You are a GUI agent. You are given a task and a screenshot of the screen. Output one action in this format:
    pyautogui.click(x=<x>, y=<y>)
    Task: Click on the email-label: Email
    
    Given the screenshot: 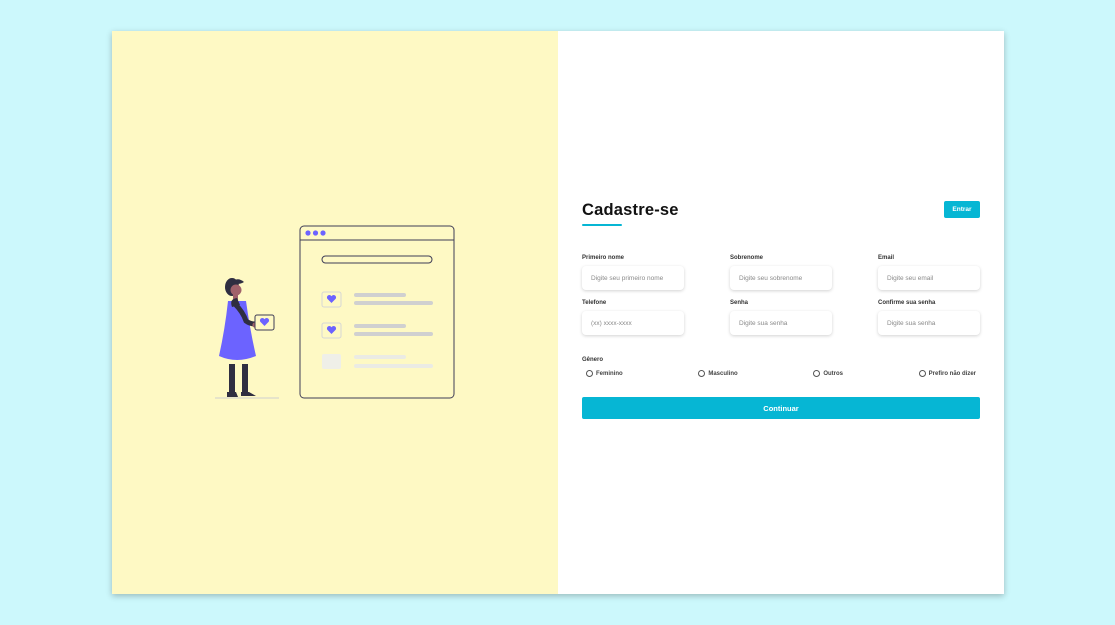 What is the action you would take?
    pyautogui.click(x=886, y=258)
    